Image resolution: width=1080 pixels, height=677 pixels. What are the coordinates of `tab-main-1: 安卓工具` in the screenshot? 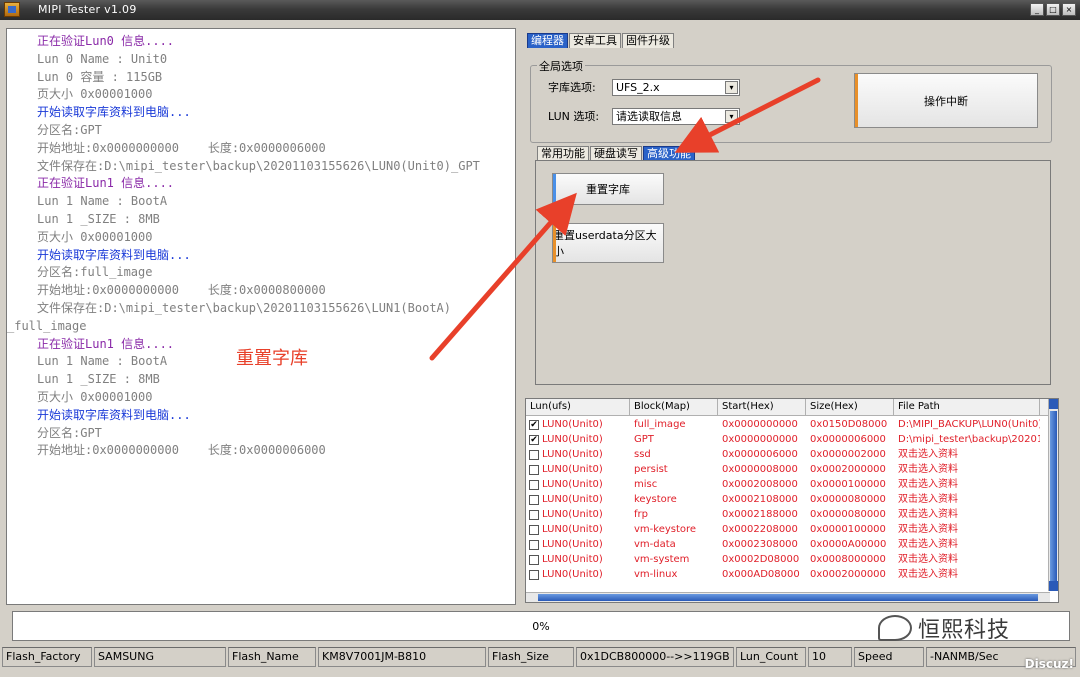 It's located at (595, 40).